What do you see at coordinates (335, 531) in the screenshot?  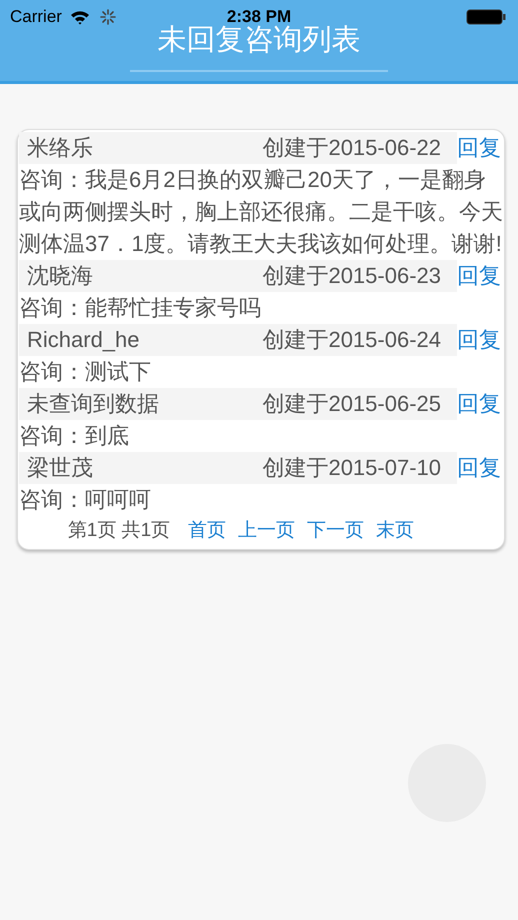 I see `pager-link: 下一页` at bounding box center [335, 531].